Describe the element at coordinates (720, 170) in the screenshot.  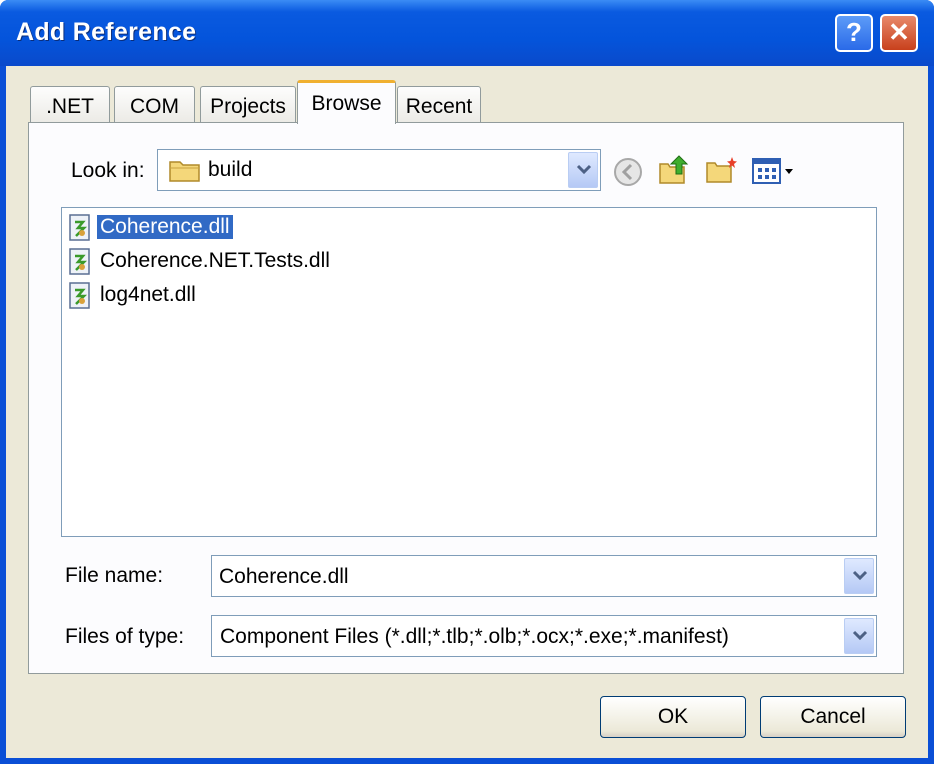
I see `new-folder-icon` at that location.